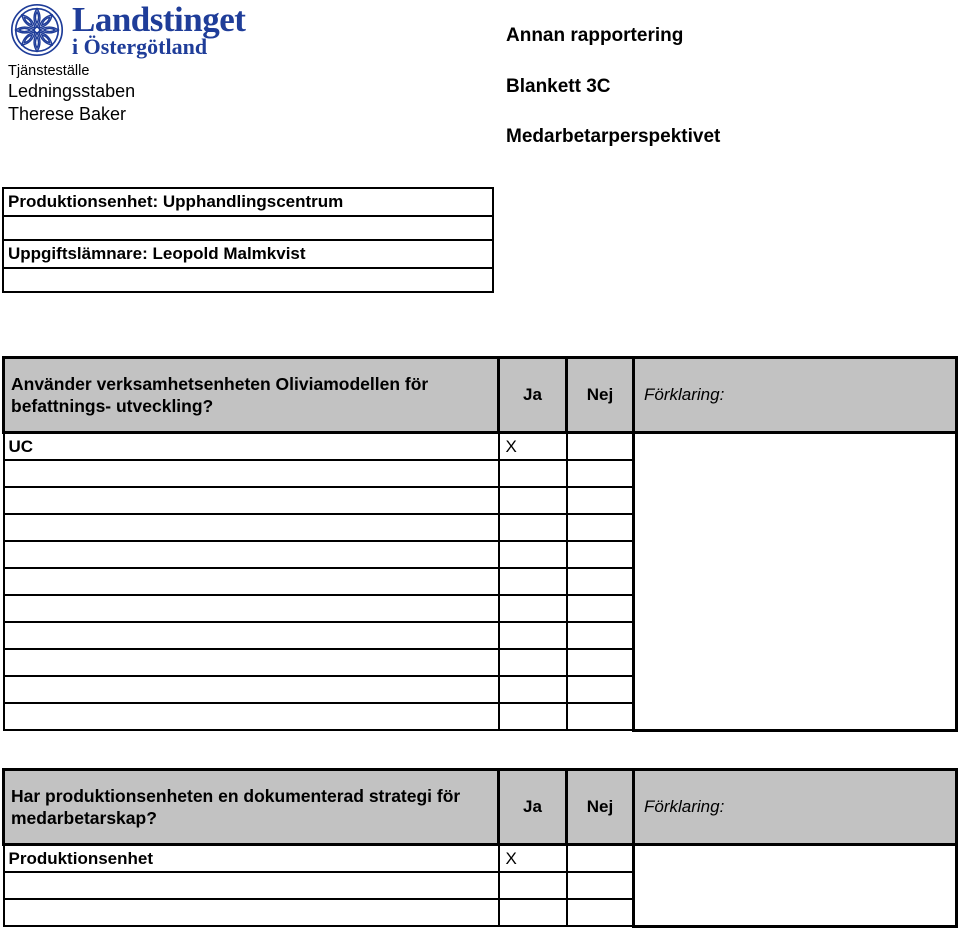 This screenshot has height=952, width=960. I want to click on table-row: Produktionsenhet: Upphandlingscentrum, so click(248, 202).